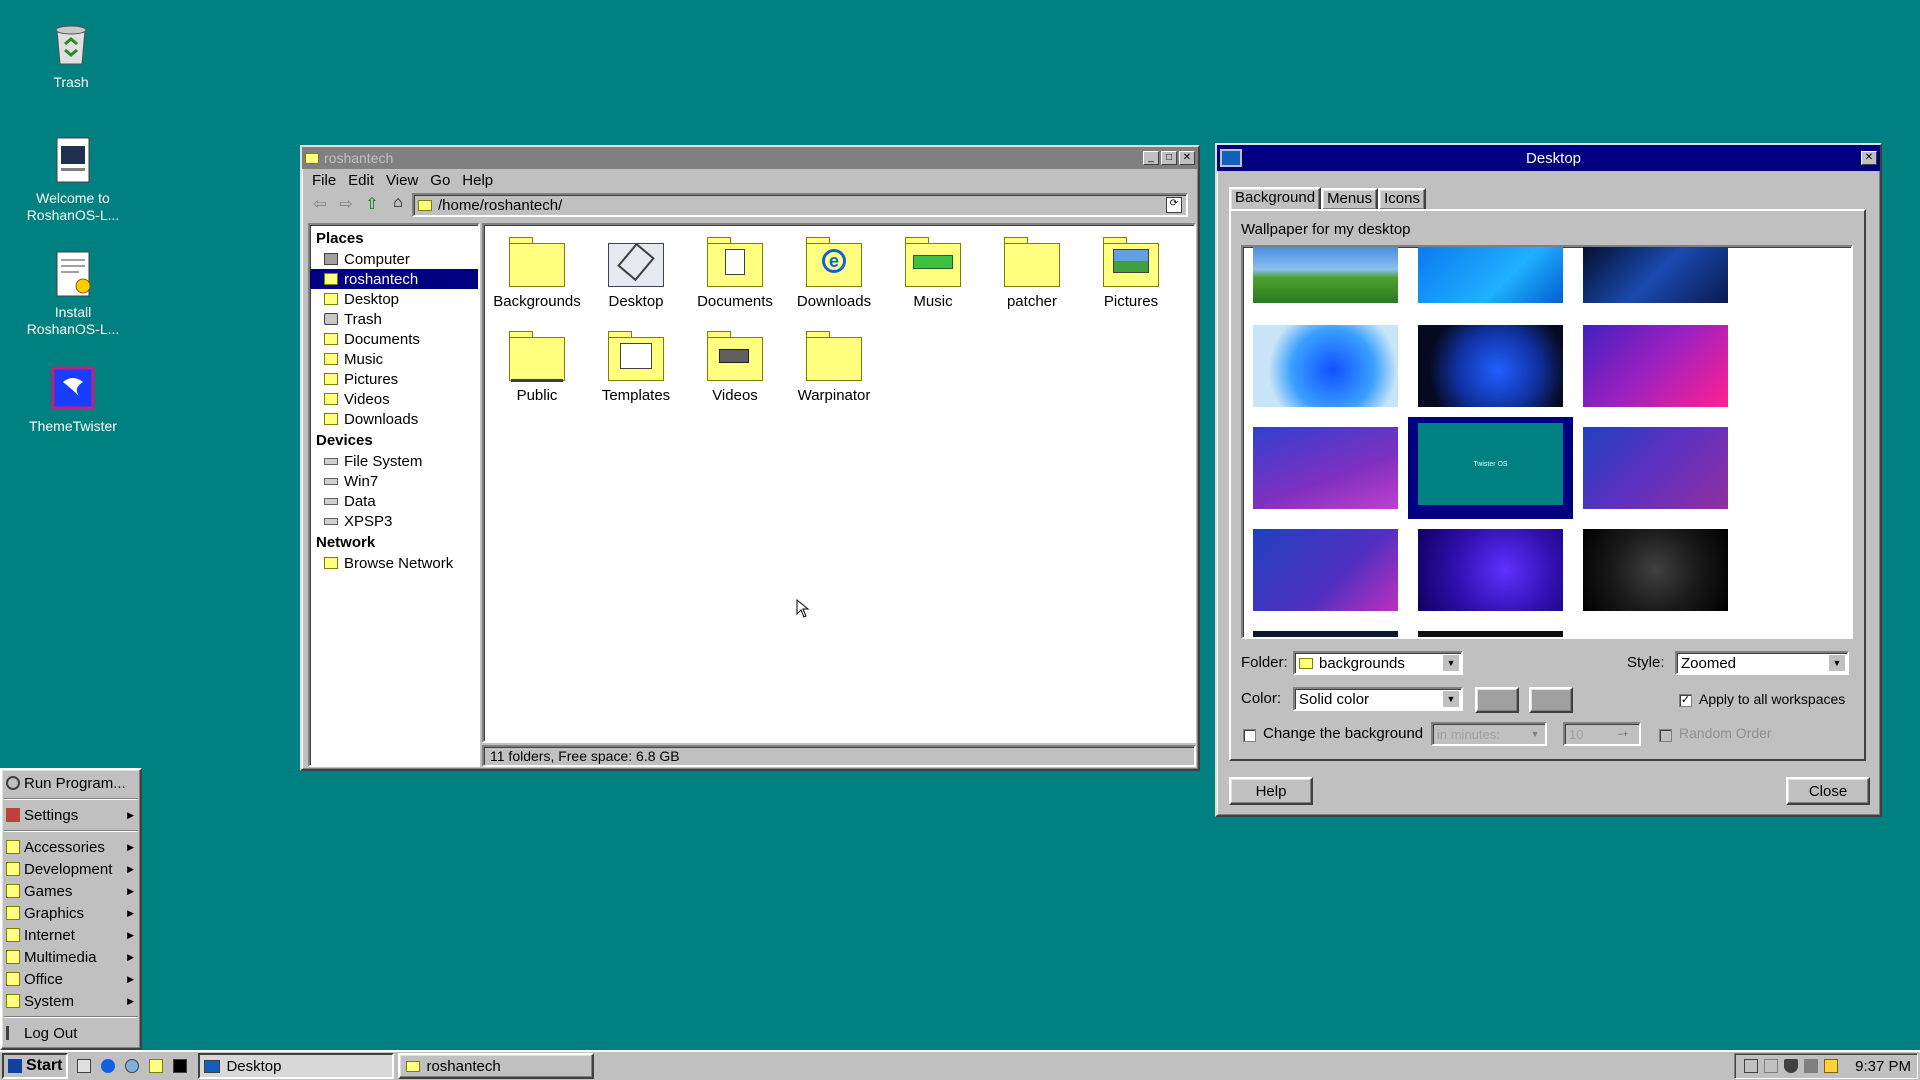 This screenshot has height=1080, width=1920. Describe the element at coordinates (394, 299) in the screenshot. I see `sidebar-item-desktop: Desktop` at that location.